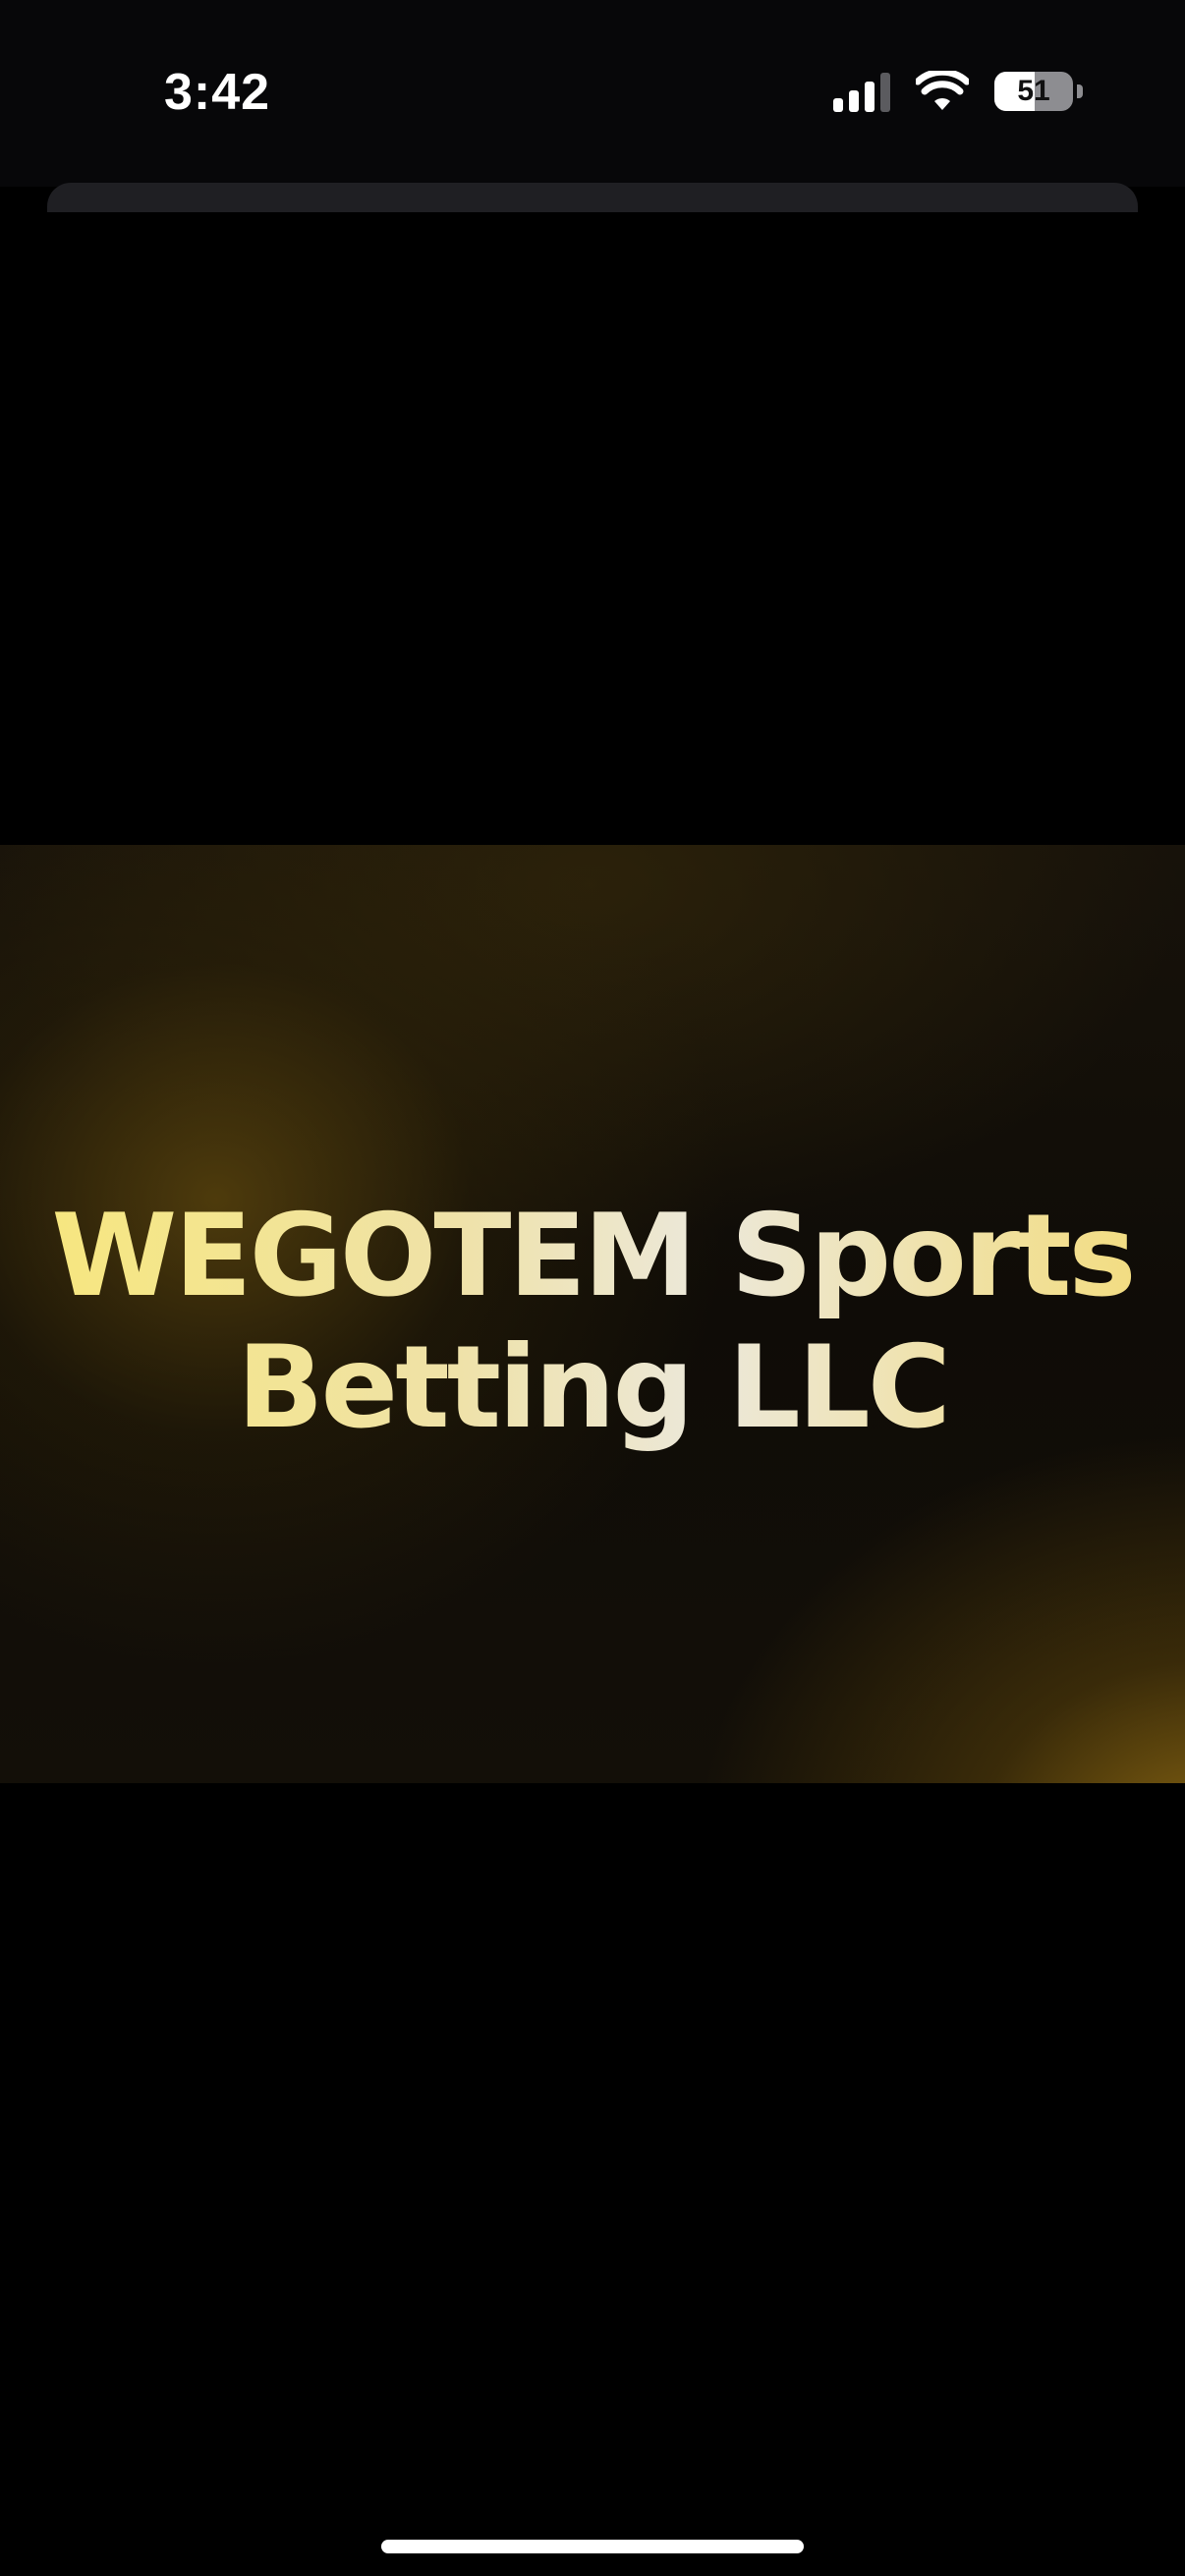 The width and height of the screenshot is (1185, 2576). What do you see at coordinates (1080, 91) in the screenshot?
I see `battery-nub` at bounding box center [1080, 91].